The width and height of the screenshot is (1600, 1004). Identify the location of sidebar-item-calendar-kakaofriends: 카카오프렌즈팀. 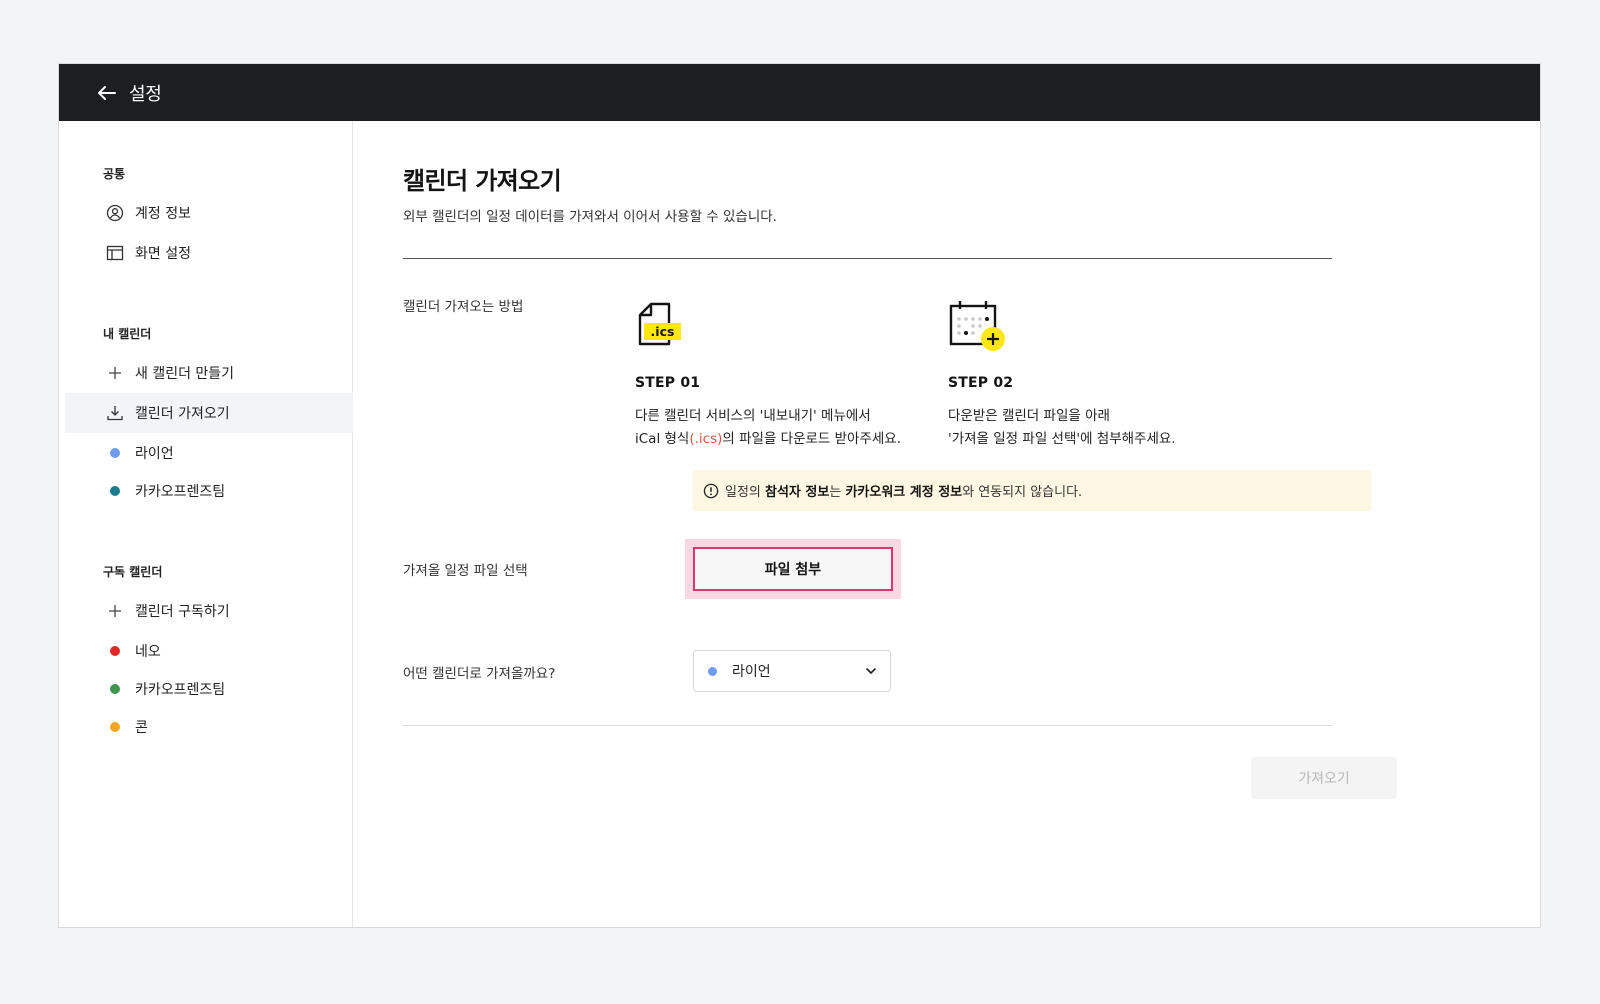
(209, 491).